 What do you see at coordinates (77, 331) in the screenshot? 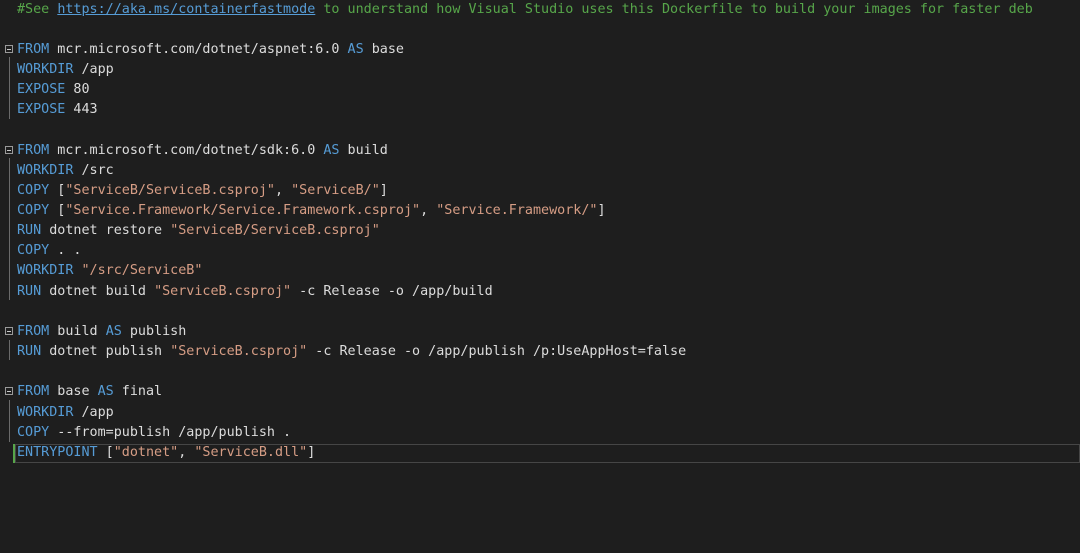
I see `publish-base: build` at bounding box center [77, 331].